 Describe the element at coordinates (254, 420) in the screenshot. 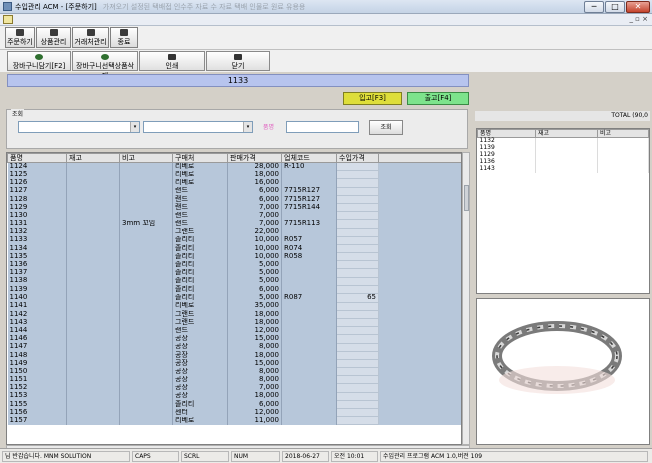

I see `table-cell: 11,000` at that location.